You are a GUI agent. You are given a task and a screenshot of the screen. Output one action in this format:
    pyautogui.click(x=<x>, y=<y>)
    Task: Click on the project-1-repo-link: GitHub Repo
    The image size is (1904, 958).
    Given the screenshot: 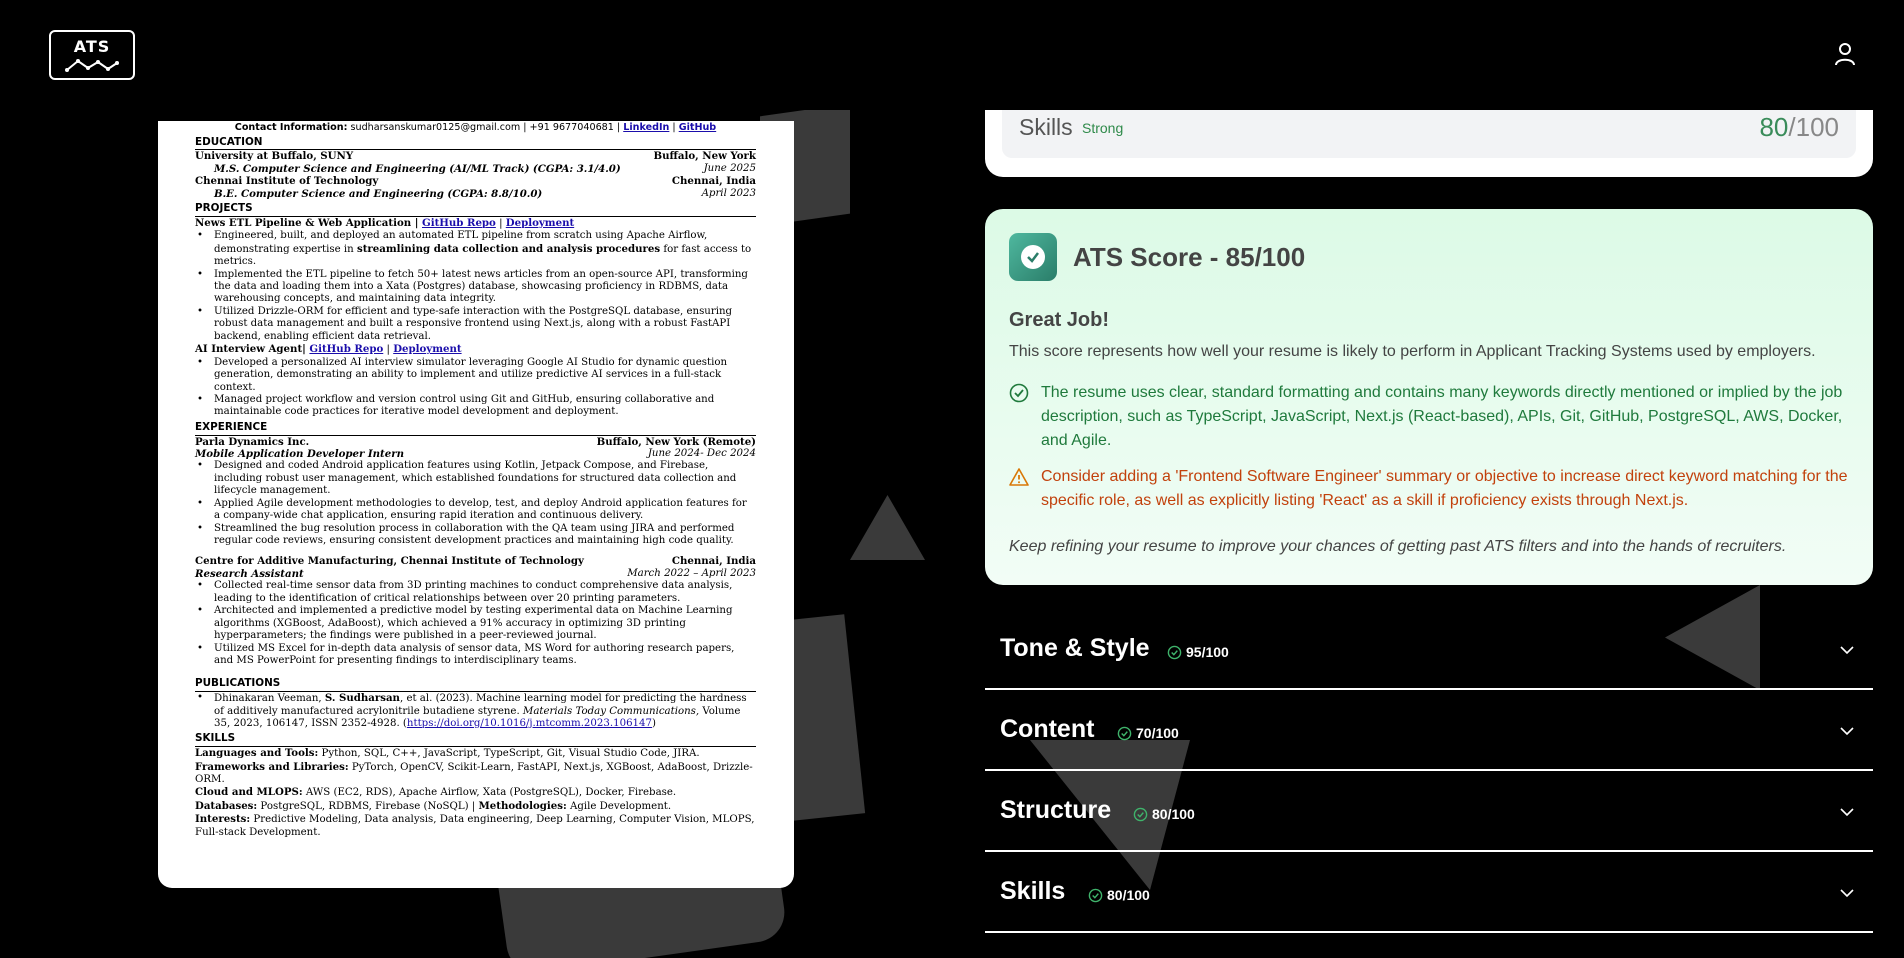 What is the action you would take?
    pyautogui.click(x=459, y=223)
    